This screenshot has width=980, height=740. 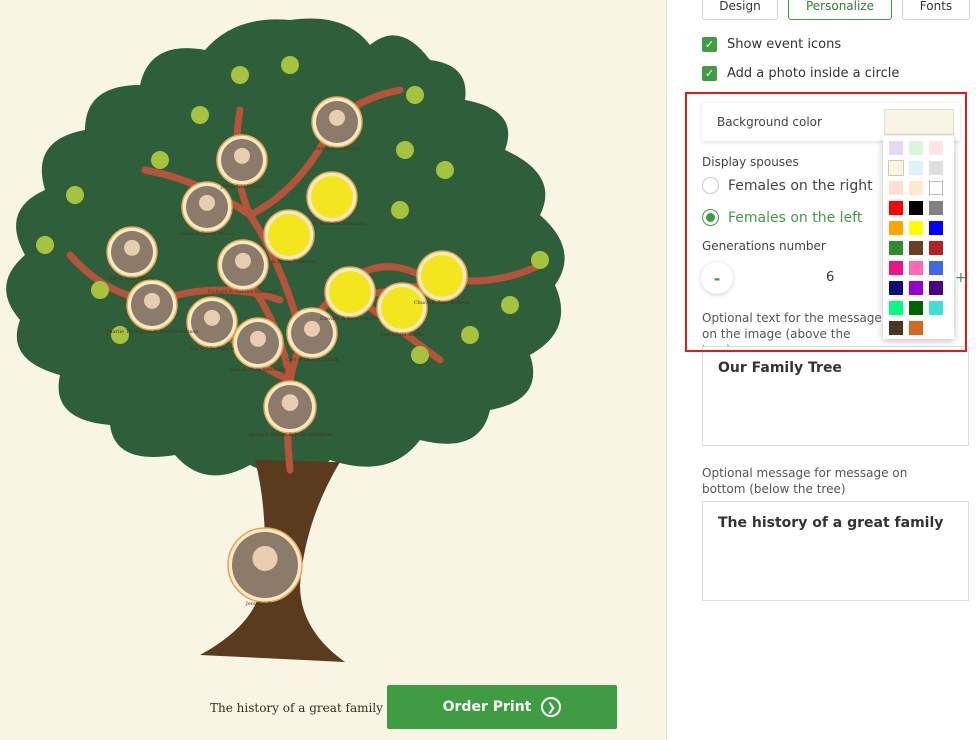 What do you see at coordinates (207, 234) in the screenshot?
I see `person-name: Adam & Jessie Brown` at bounding box center [207, 234].